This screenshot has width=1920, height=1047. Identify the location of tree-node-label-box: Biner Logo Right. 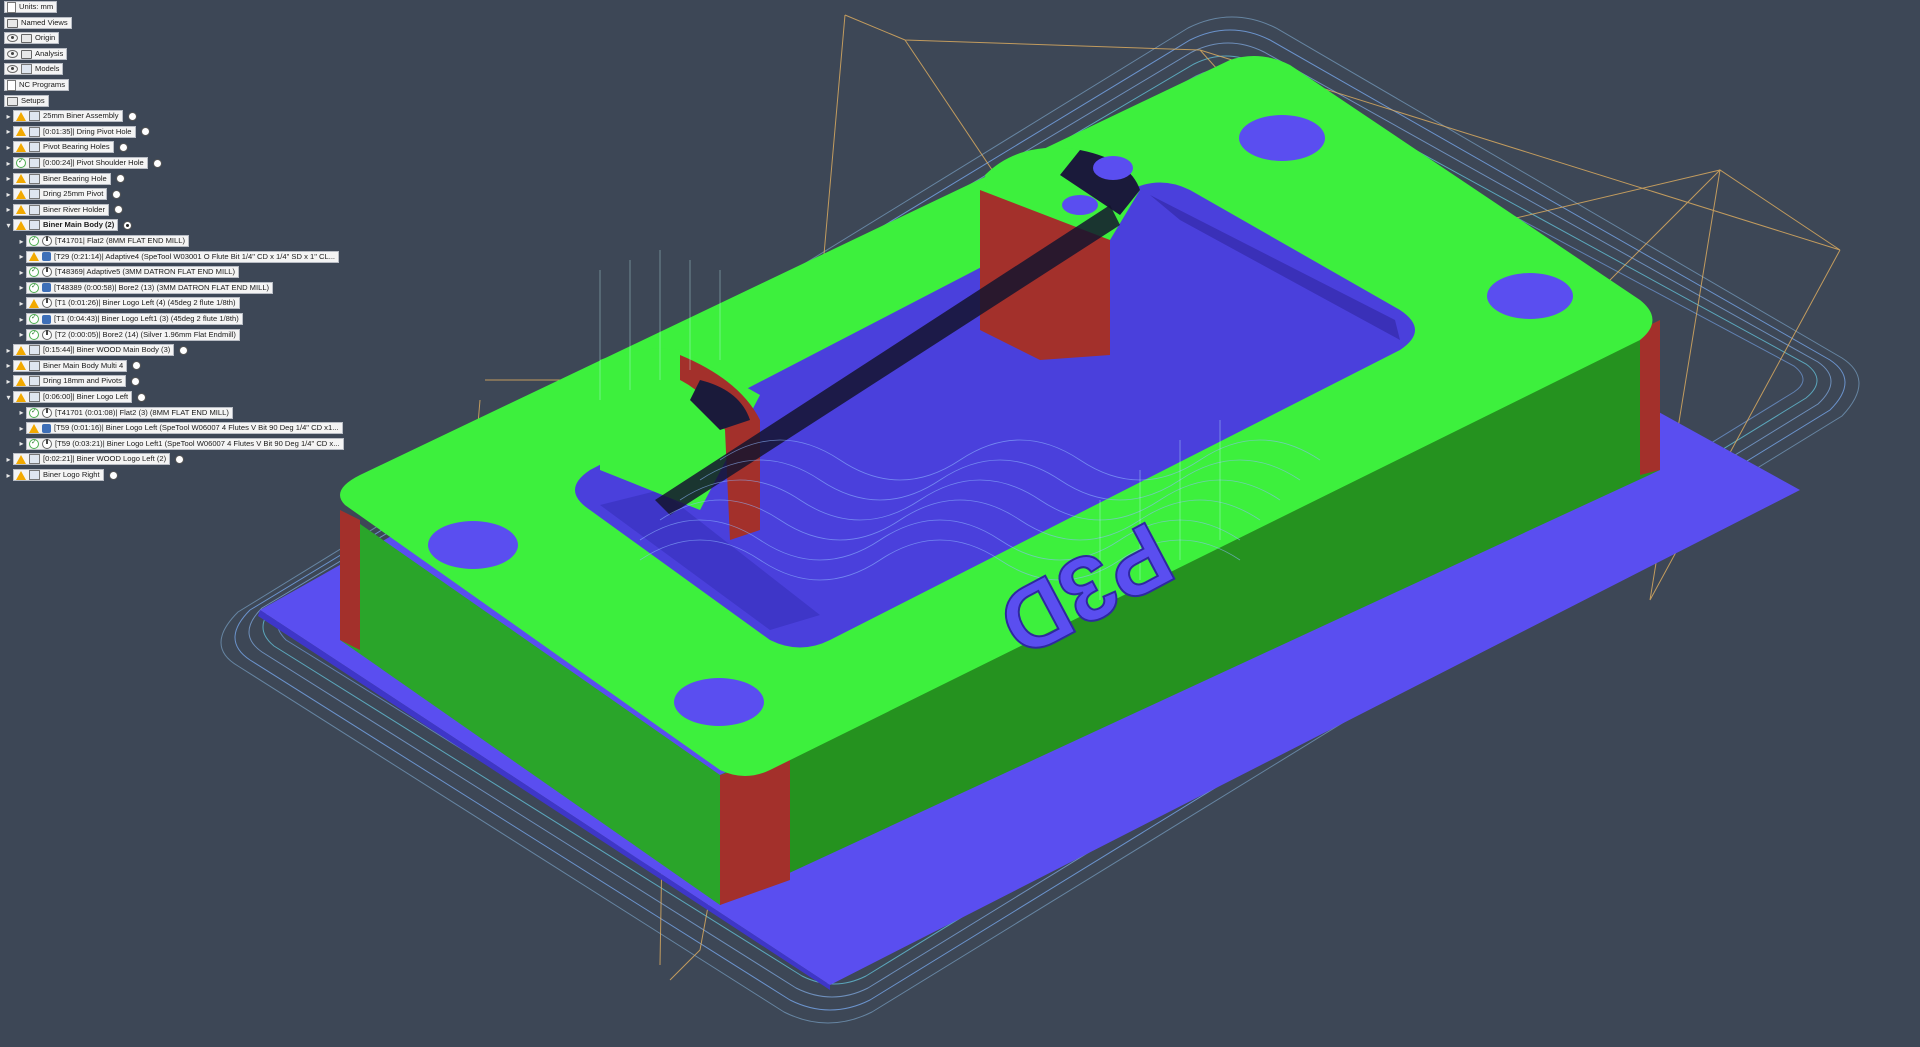
(58, 475).